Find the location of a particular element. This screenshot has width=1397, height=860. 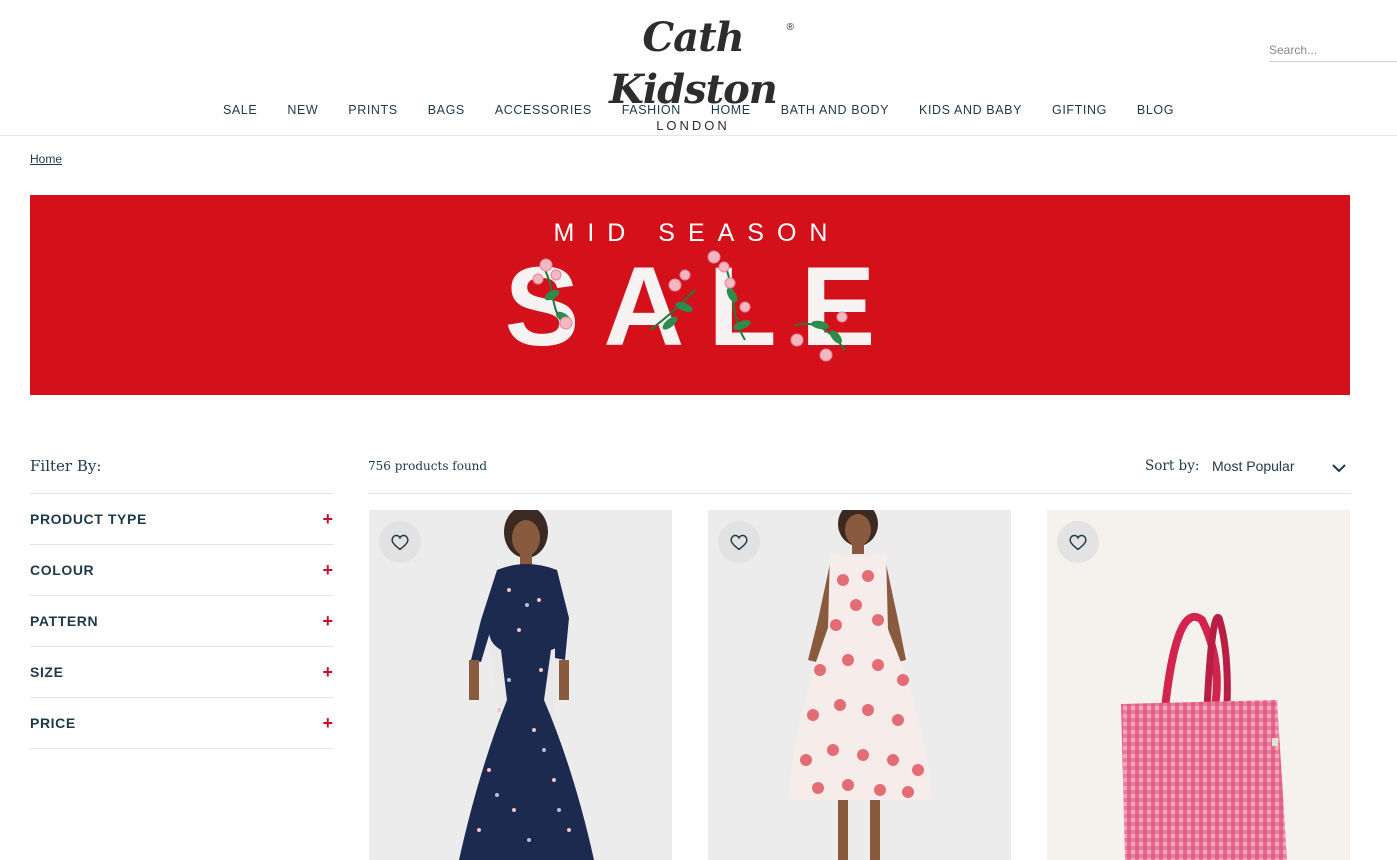

search-box is located at coordinates (1333, 51).